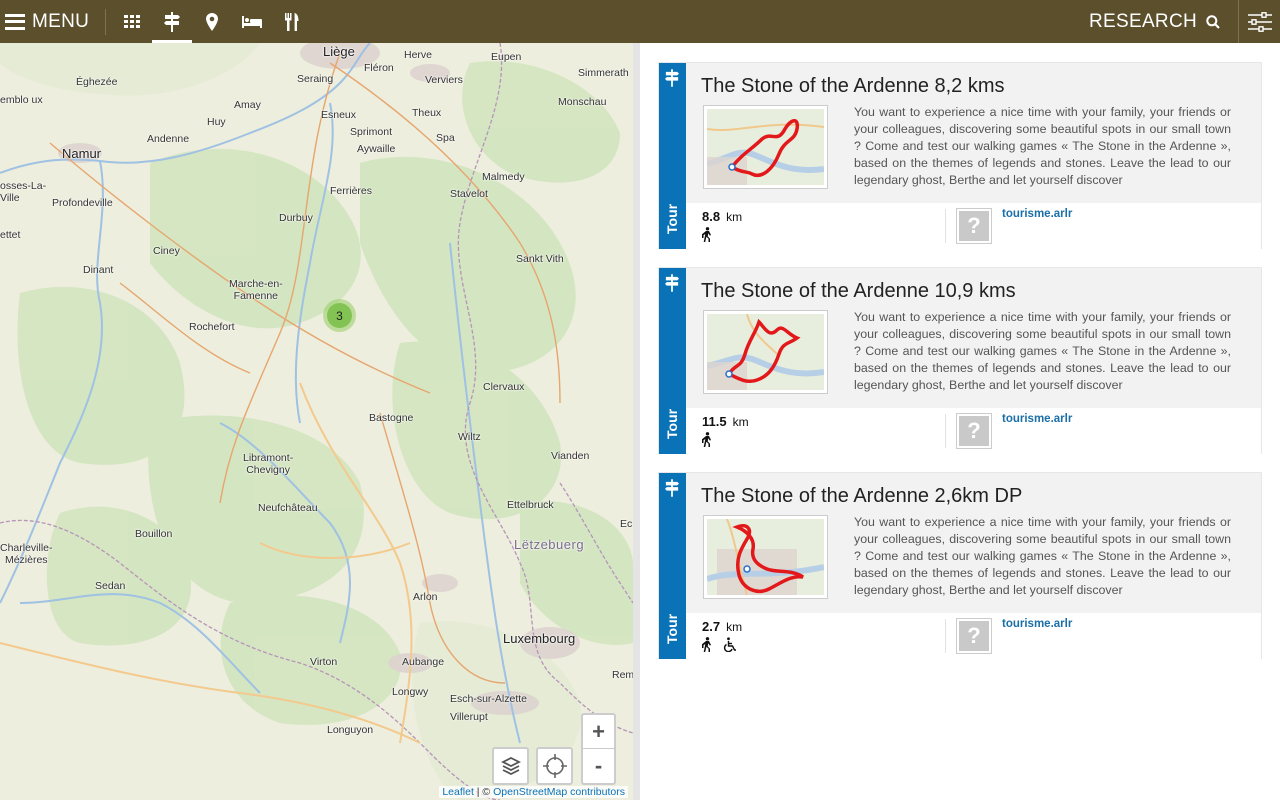 This screenshot has height=800, width=1280. What do you see at coordinates (166, 251) in the screenshot?
I see `town-label: Ciney` at bounding box center [166, 251].